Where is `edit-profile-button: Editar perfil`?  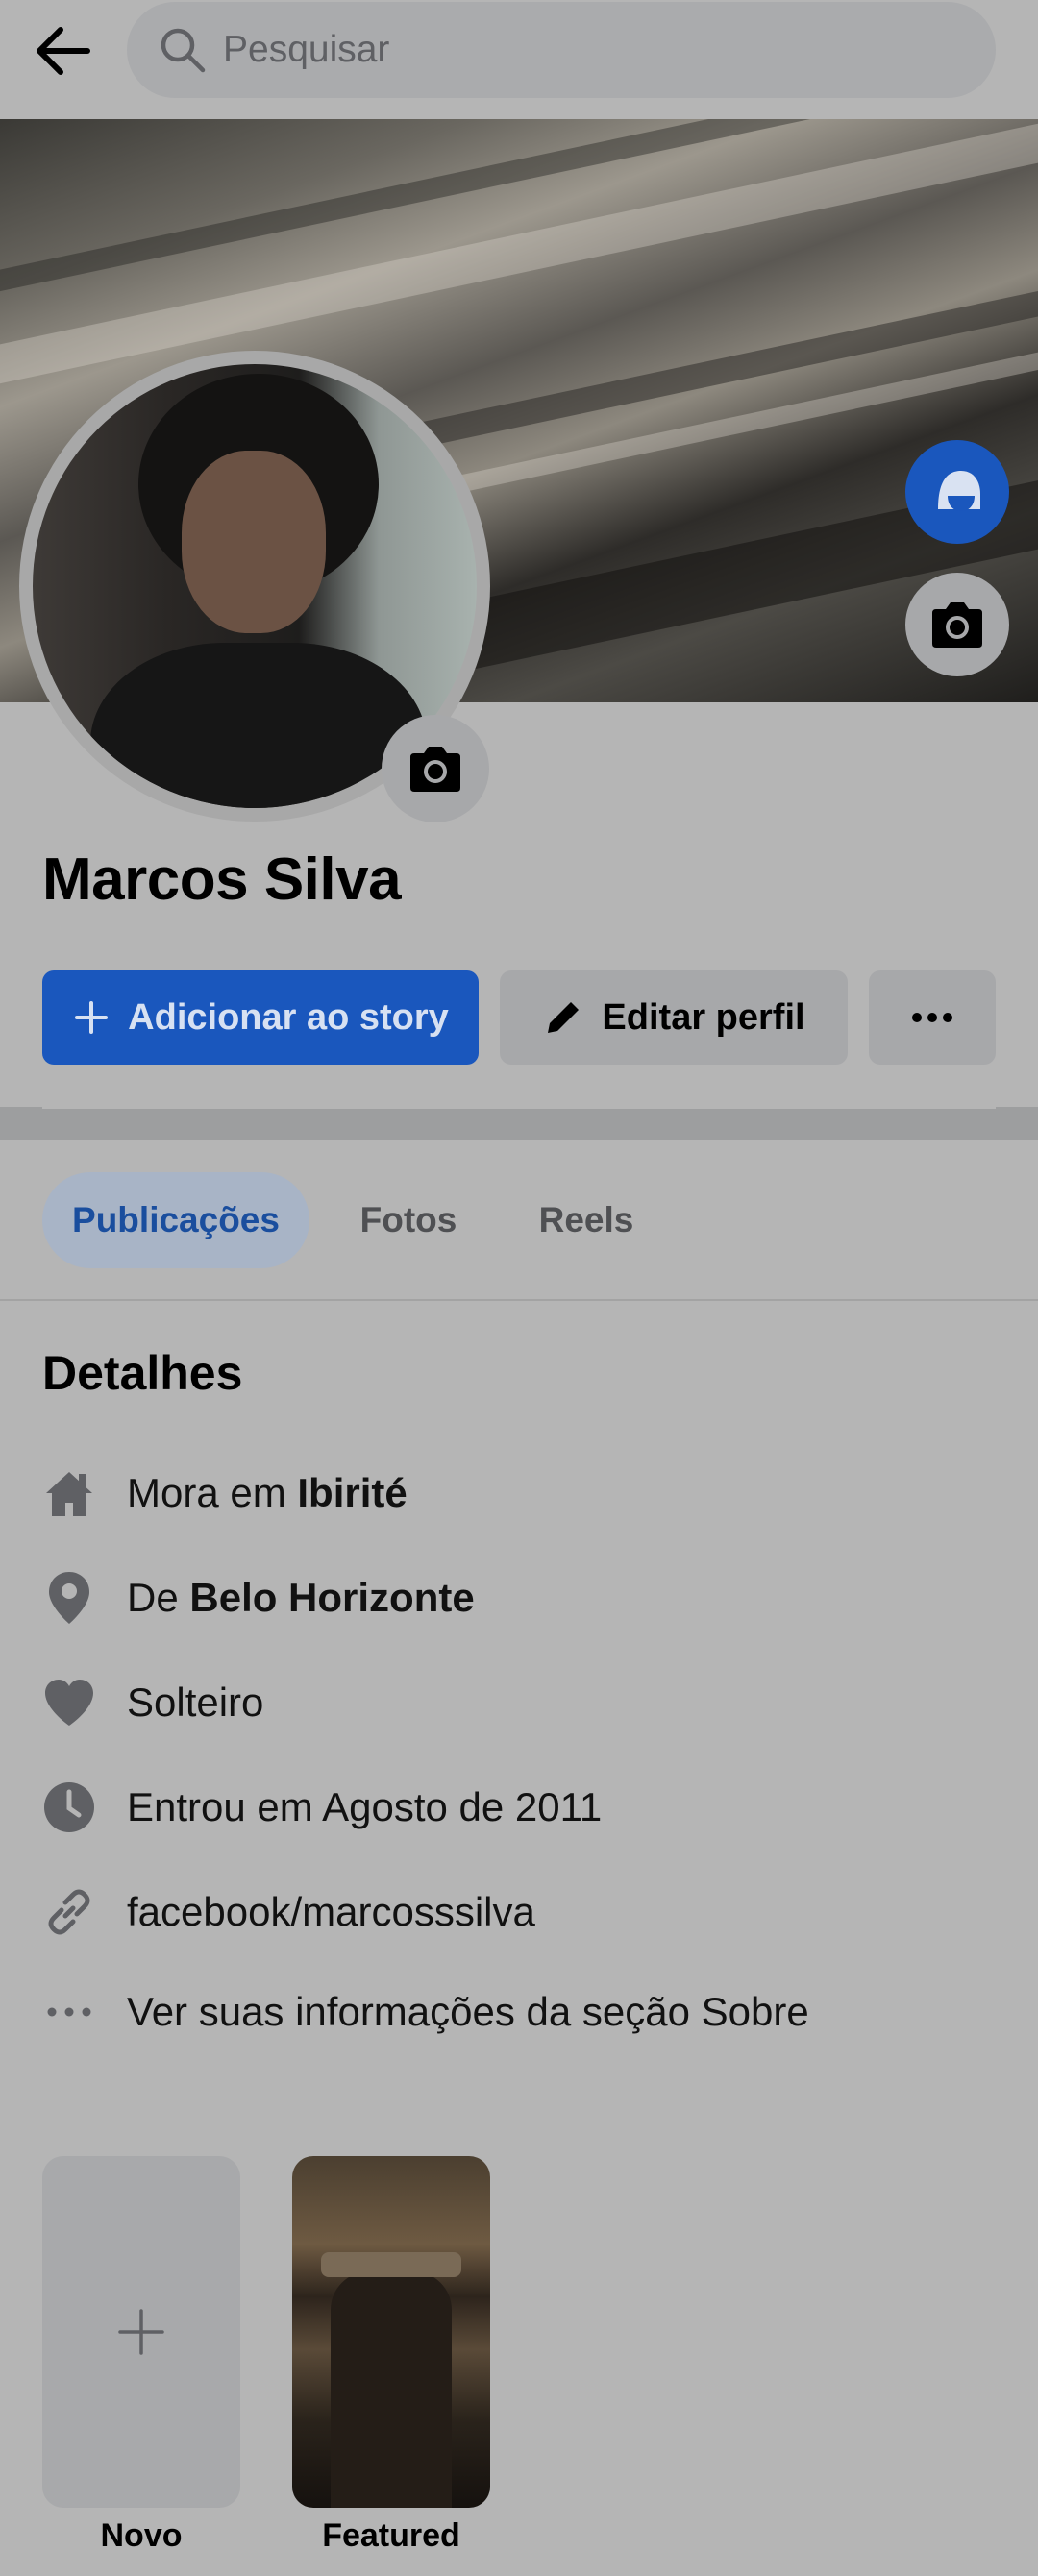
edit-profile-button: Editar perfil is located at coordinates (674, 1017).